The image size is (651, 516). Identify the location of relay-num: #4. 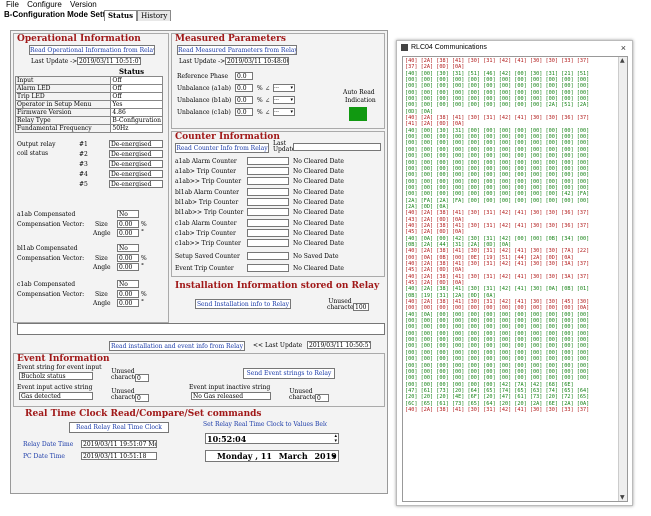
(83, 174).